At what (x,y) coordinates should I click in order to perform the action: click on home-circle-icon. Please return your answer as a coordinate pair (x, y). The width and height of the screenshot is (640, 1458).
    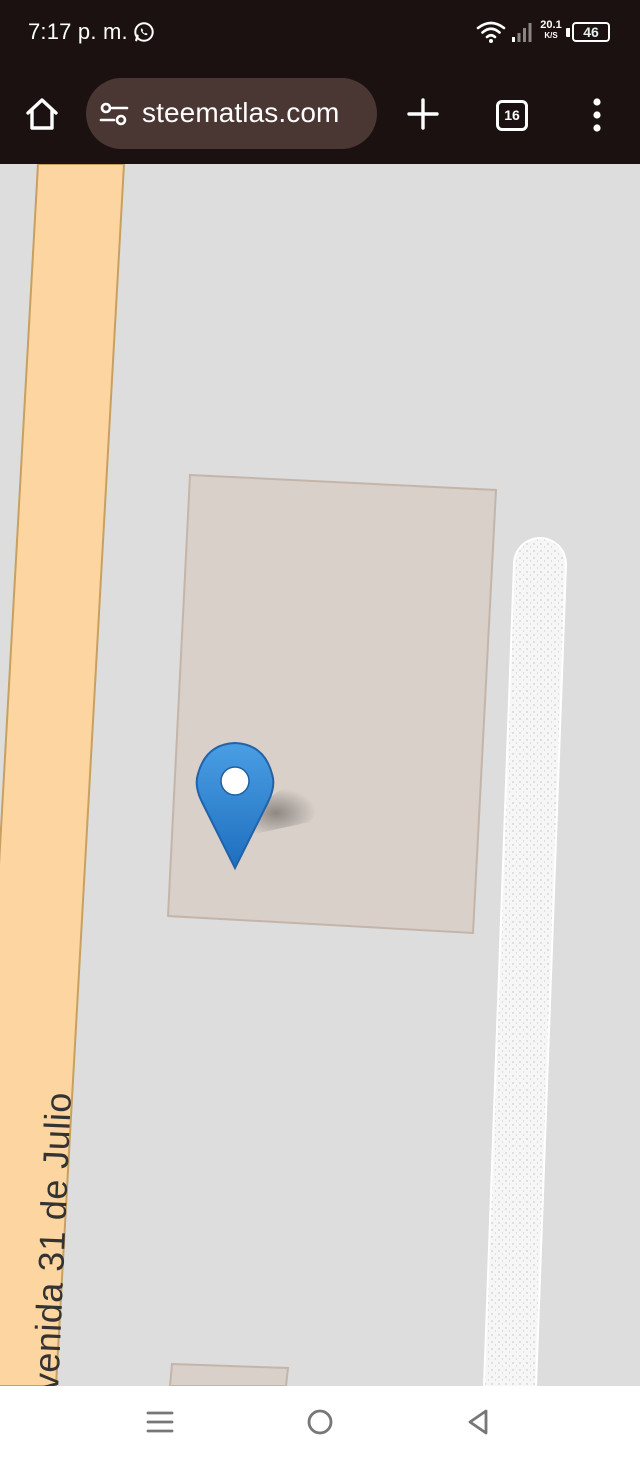
    Looking at the image, I should click on (320, 1422).